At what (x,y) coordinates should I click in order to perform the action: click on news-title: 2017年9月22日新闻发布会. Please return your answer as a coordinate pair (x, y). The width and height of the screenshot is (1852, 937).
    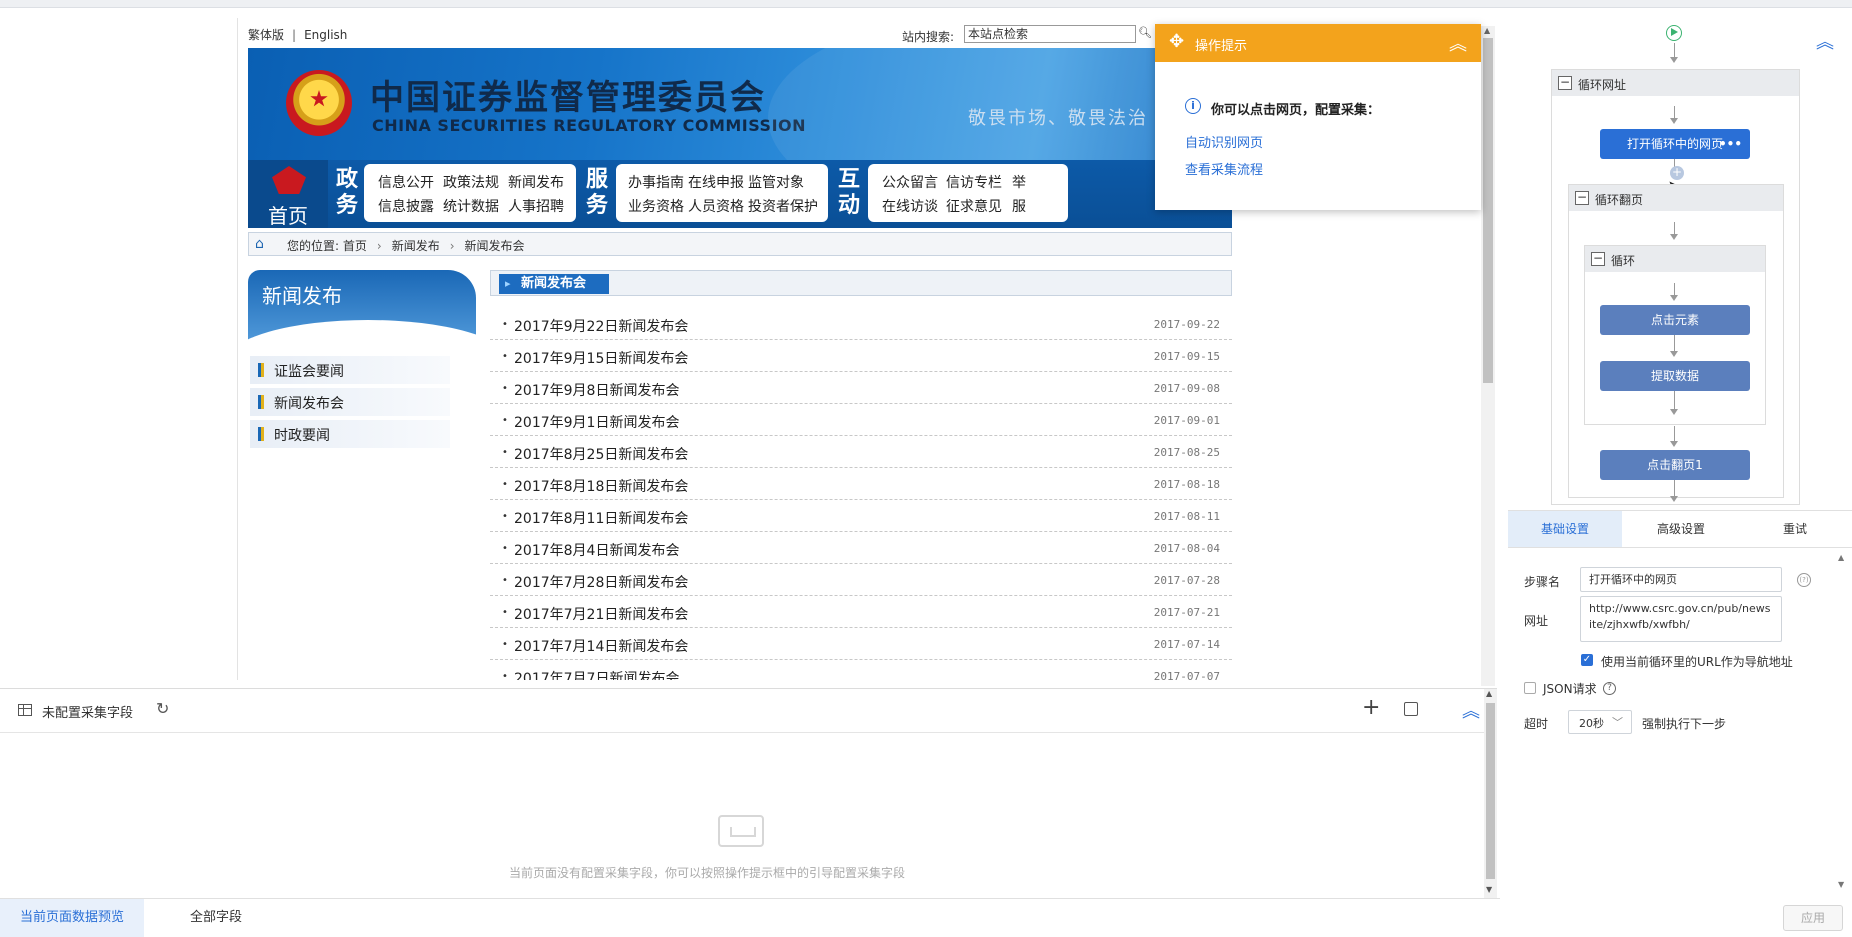
    Looking at the image, I should click on (601, 326).